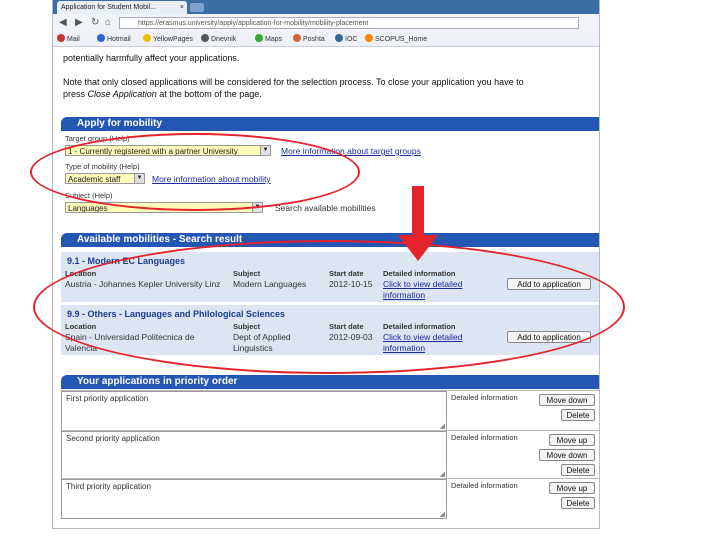  What do you see at coordinates (268, 38) in the screenshot?
I see `bookmark-maps: Maps` at bounding box center [268, 38].